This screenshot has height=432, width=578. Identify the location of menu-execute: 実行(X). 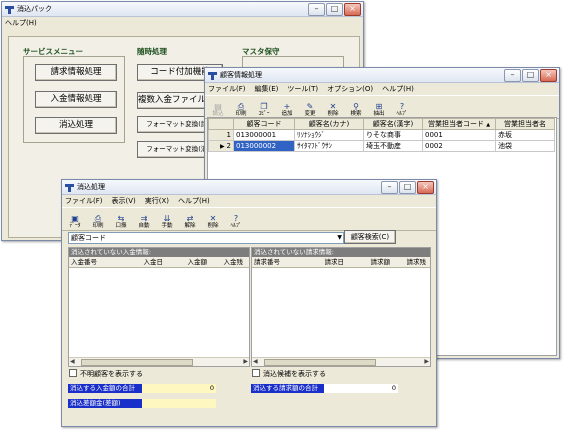
(157, 201).